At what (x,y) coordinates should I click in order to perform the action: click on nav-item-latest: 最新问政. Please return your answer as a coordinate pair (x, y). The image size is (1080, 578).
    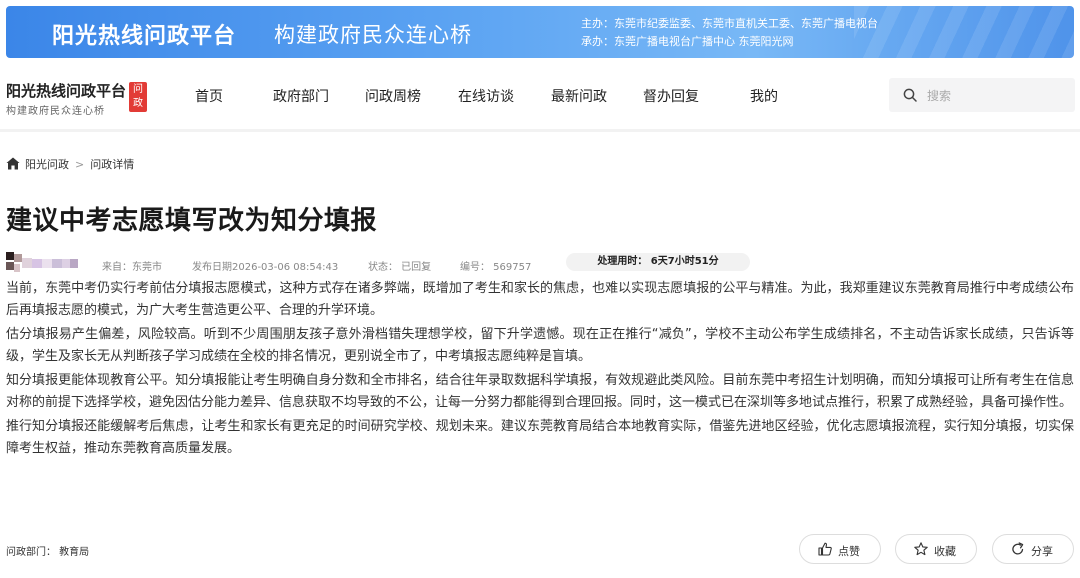
    Looking at the image, I should click on (579, 96).